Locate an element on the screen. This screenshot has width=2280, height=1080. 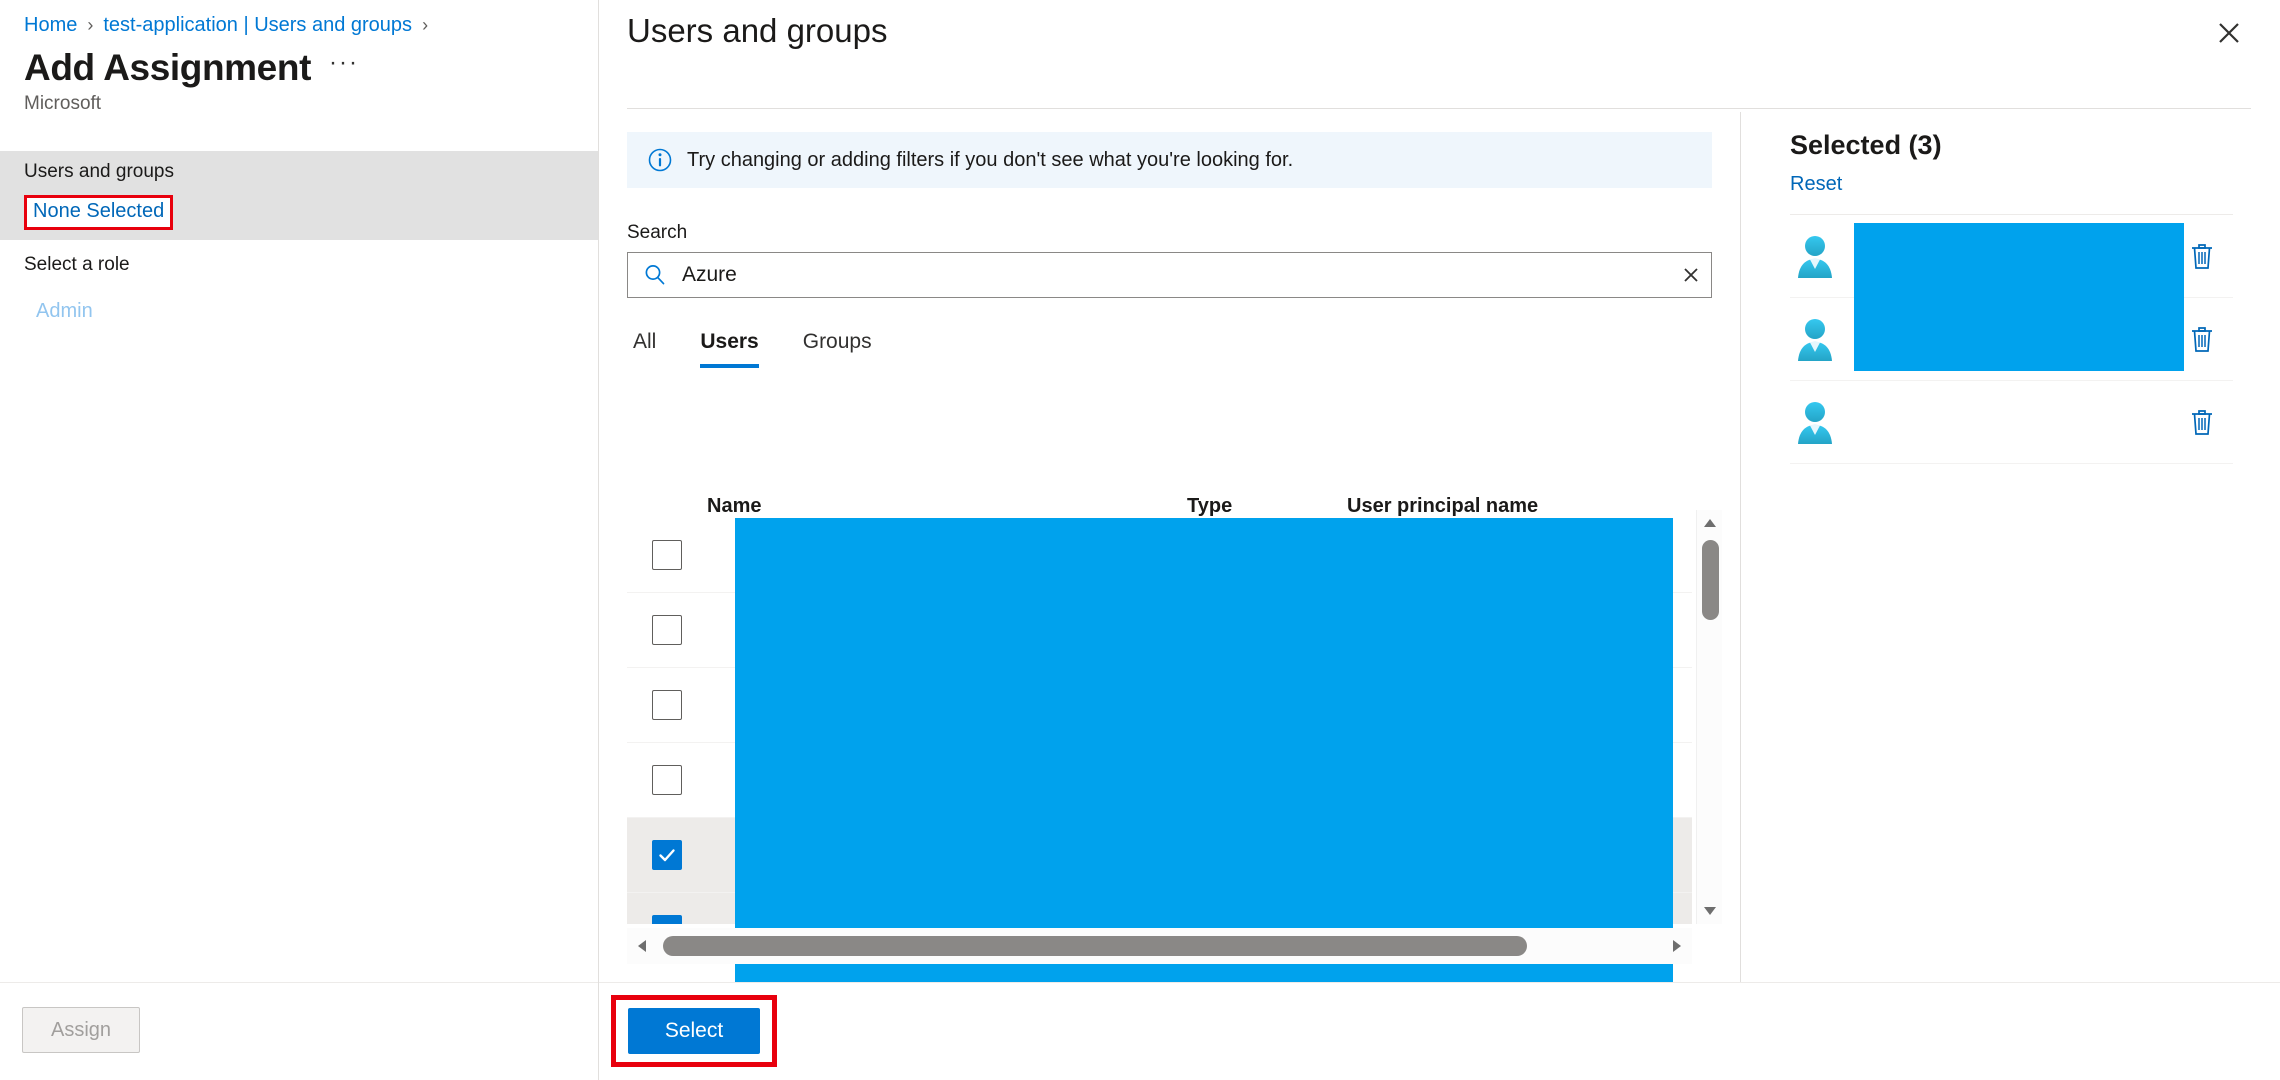
pane-title: Users and groups is located at coordinates (757, 30).